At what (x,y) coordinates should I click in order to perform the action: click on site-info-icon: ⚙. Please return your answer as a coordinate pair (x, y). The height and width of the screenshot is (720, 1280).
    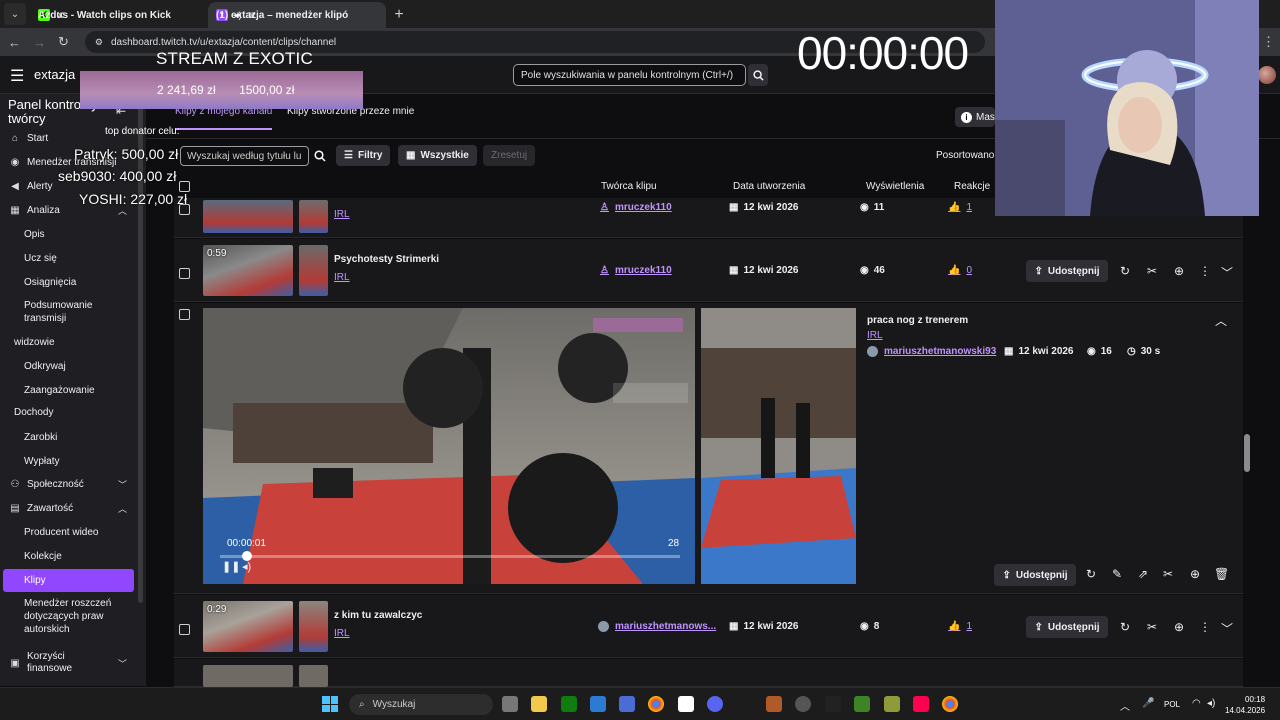
    Looking at the image, I should click on (99, 42).